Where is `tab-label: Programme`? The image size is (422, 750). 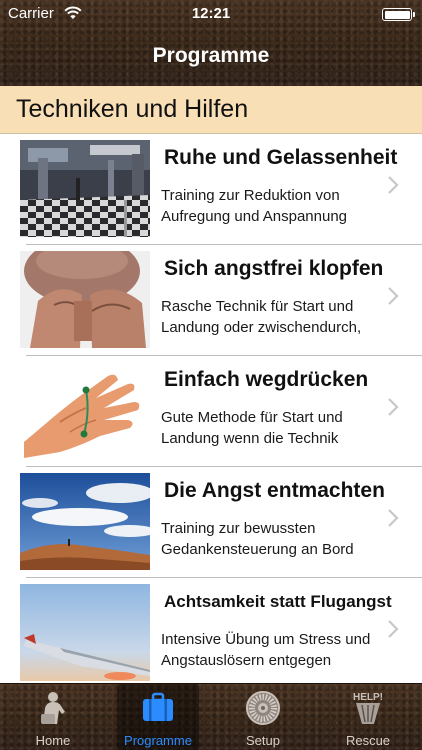 tab-label: Programme is located at coordinates (158, 740).